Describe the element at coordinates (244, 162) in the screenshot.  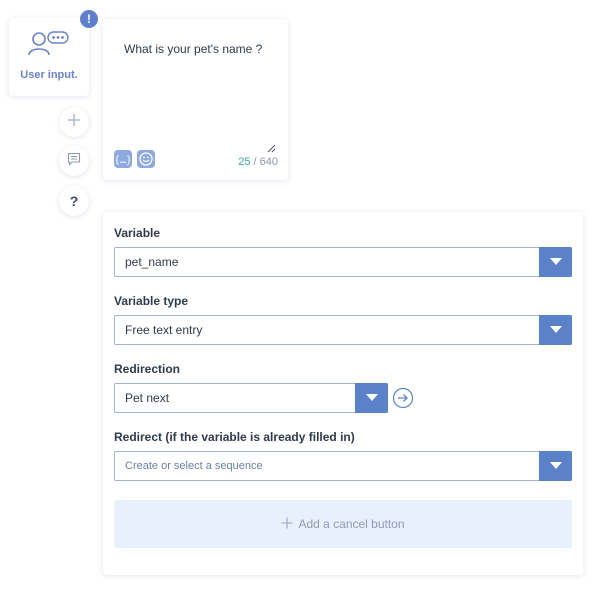
I see `char-count-current: 25` at that location.